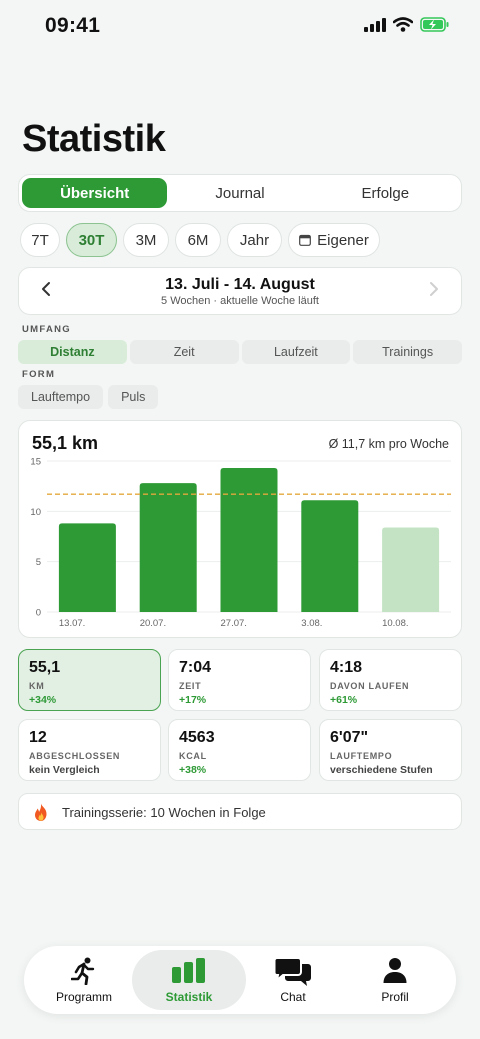 The width and height of the screenshot is (480, 1039). I want to click on stat-label: LAUFTEMPO, so click(361, 756).